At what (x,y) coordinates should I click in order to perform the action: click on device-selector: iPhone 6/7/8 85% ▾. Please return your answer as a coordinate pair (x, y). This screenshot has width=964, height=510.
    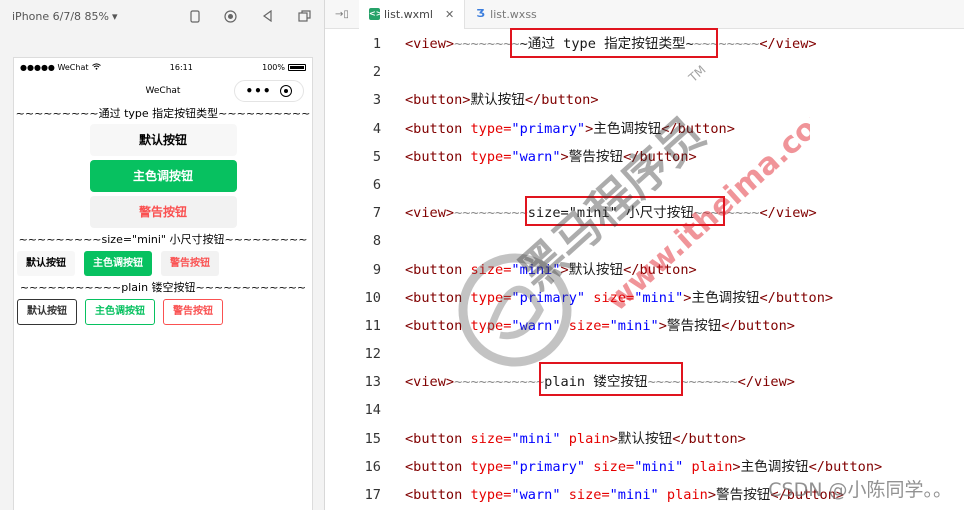
    Looking at the image, I should click on (65, 16).